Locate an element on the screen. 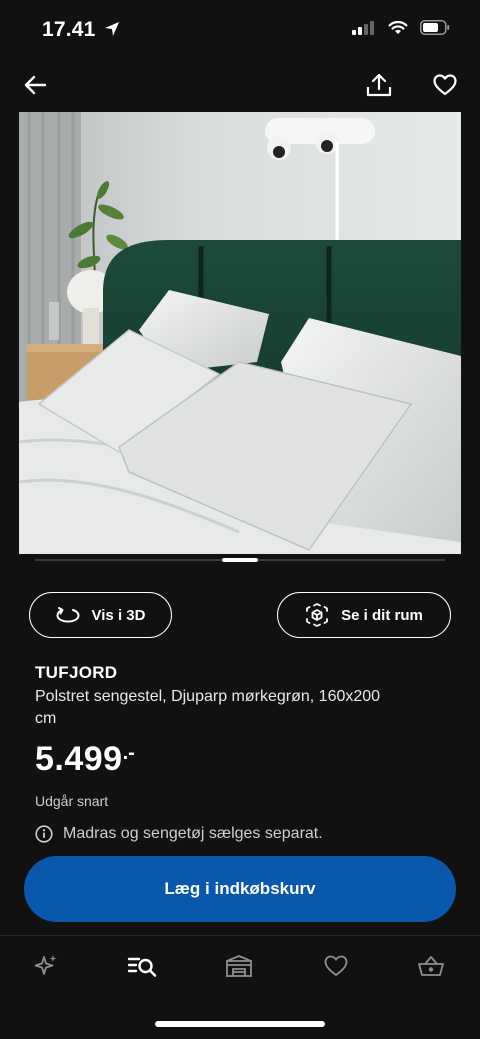 The image size is (480, 1039). status-icons is located at coordinates (401, 27).